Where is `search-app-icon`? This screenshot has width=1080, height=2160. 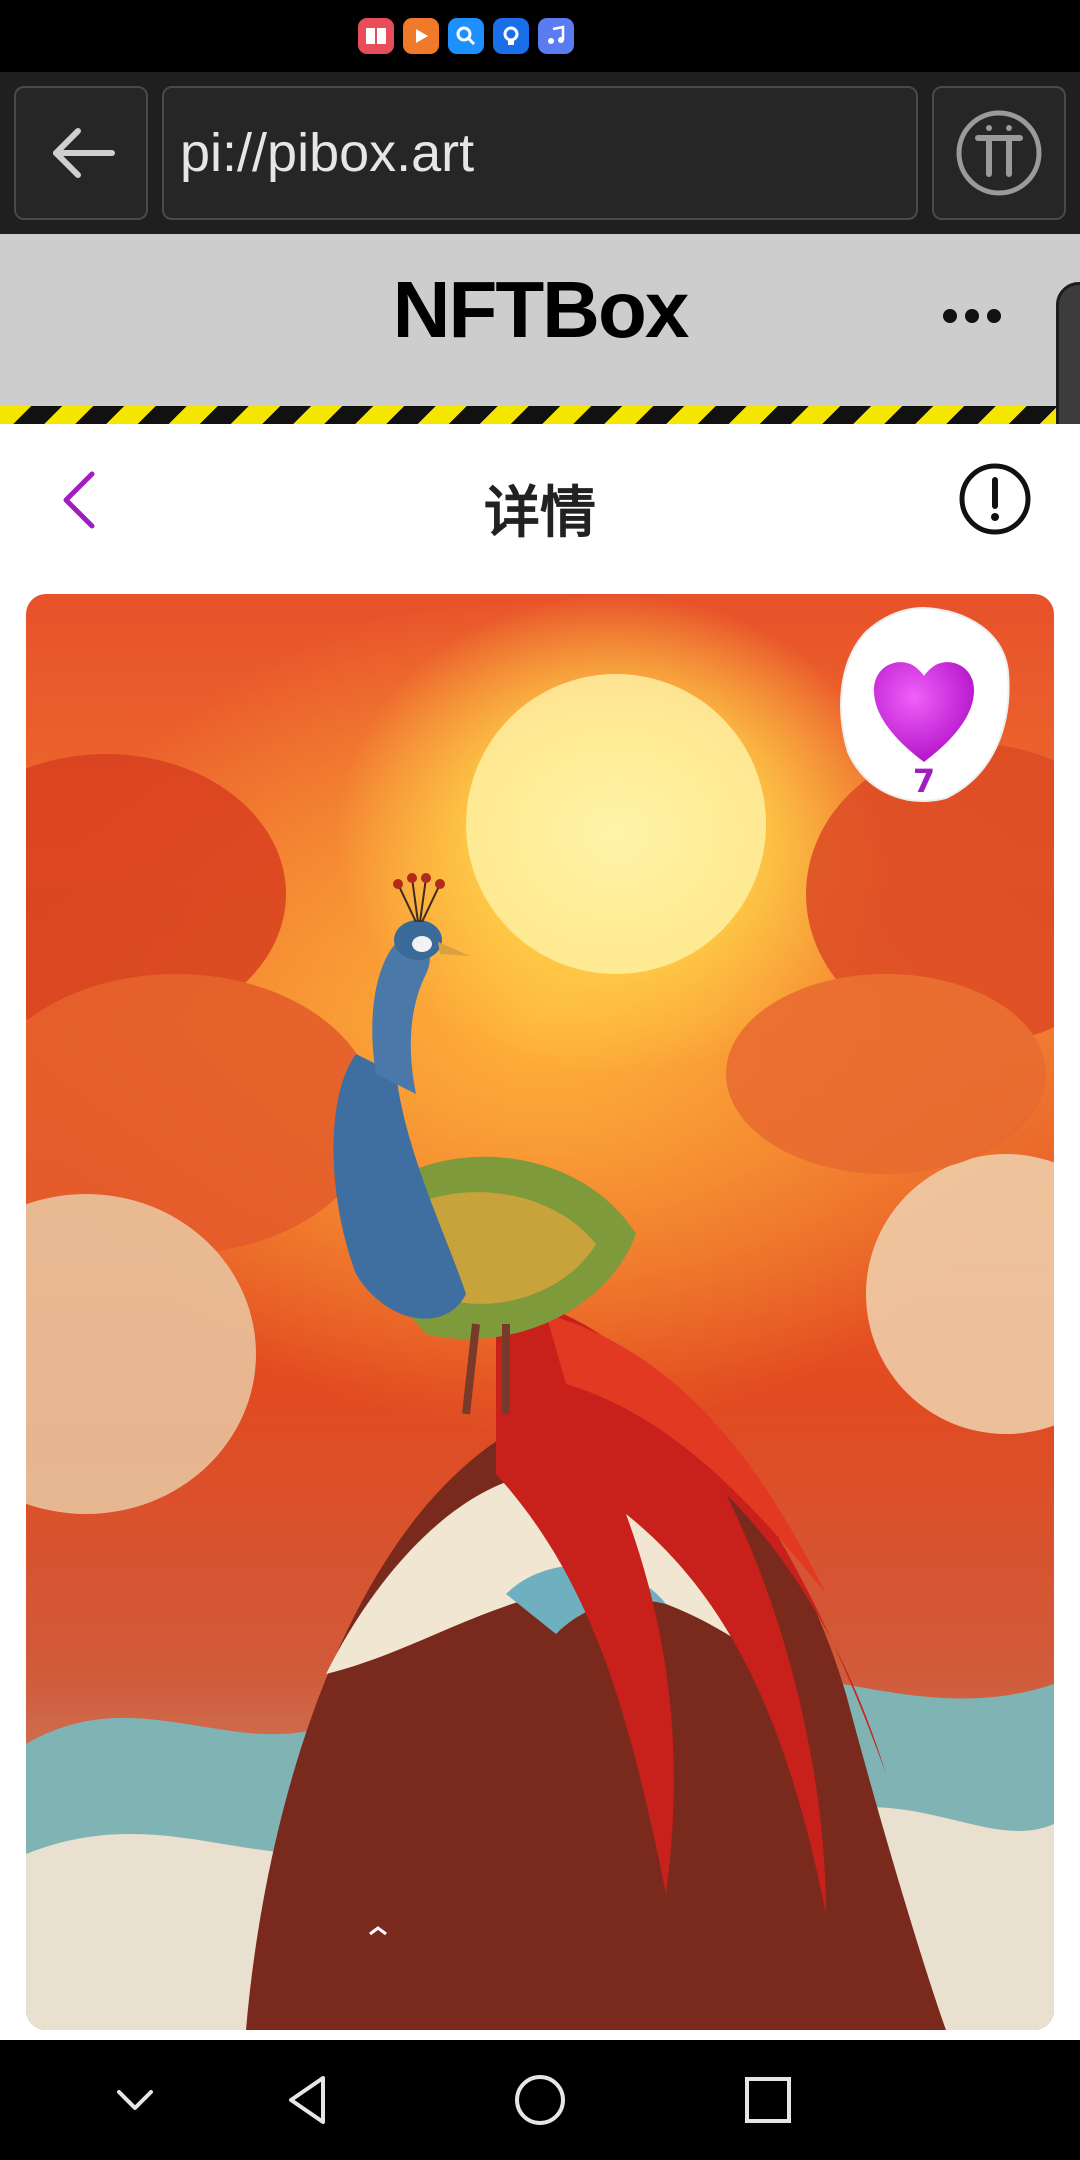 search-app-icon is located at coordinates (466, 36).